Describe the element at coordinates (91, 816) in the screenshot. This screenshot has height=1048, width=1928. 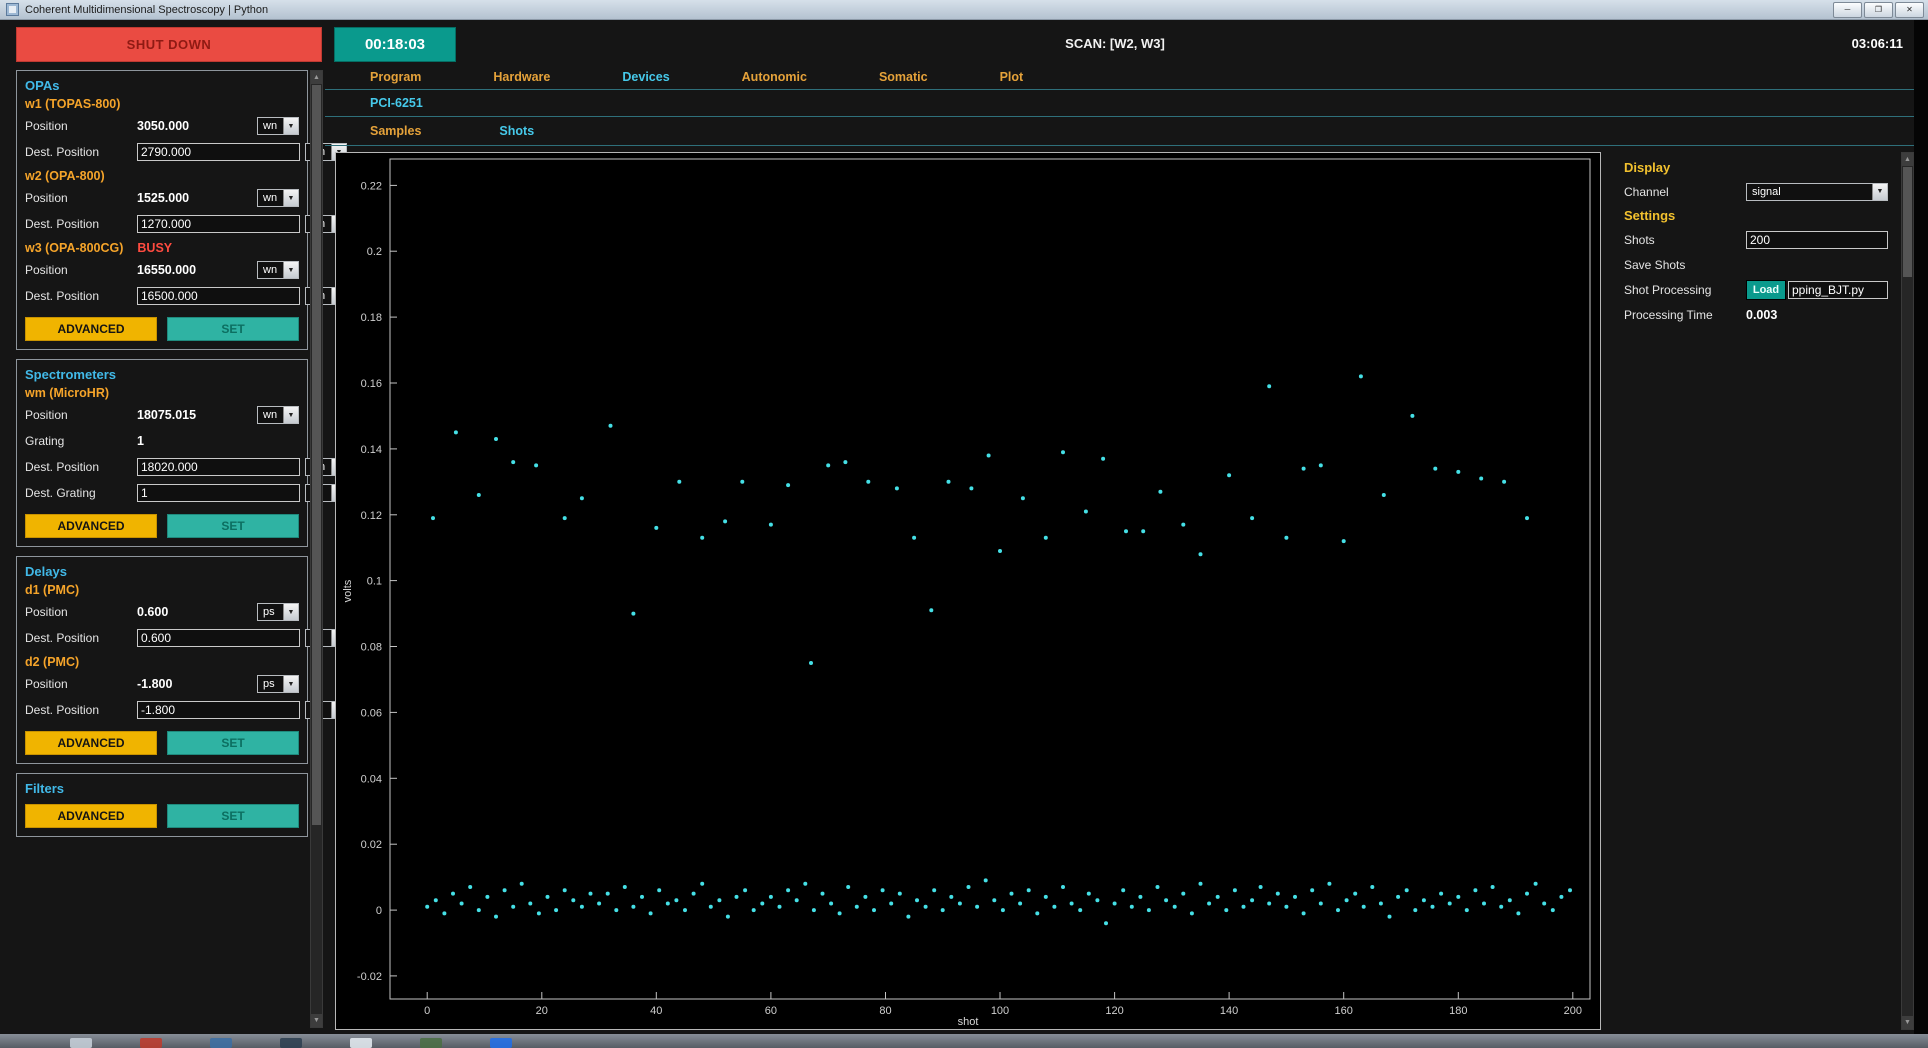
I see `filters-advanced-button: ADVANCED` at that location.